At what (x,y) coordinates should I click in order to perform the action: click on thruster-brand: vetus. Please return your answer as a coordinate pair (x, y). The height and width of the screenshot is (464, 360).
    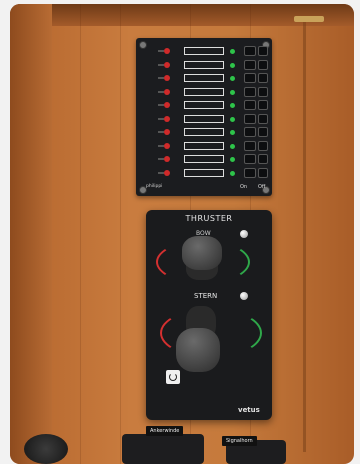
    Looking at the image, I should click on (249, 410).